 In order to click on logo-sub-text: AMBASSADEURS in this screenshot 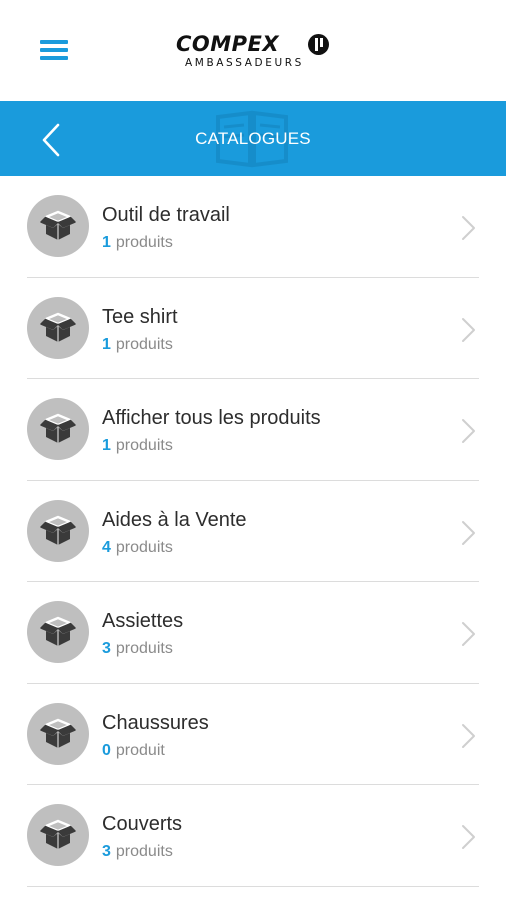, I will do `click(244, 63)`.